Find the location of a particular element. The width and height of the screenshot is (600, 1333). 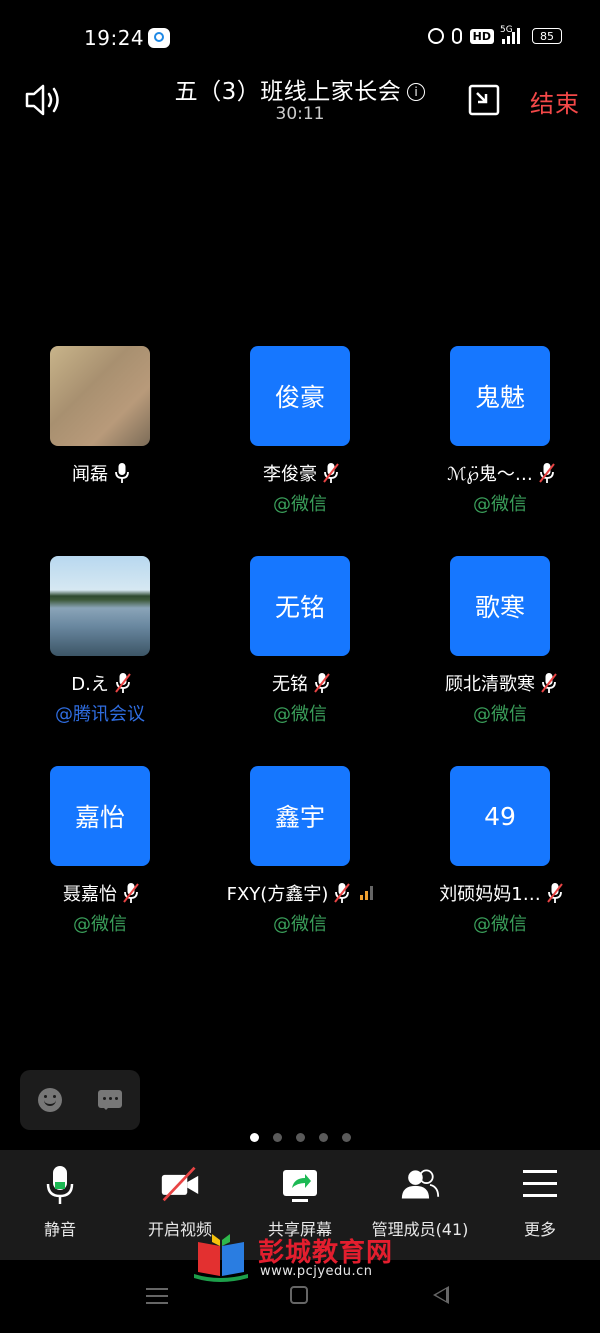

participant-avatar: 鬼魅 is located at coordinates (500, 396).